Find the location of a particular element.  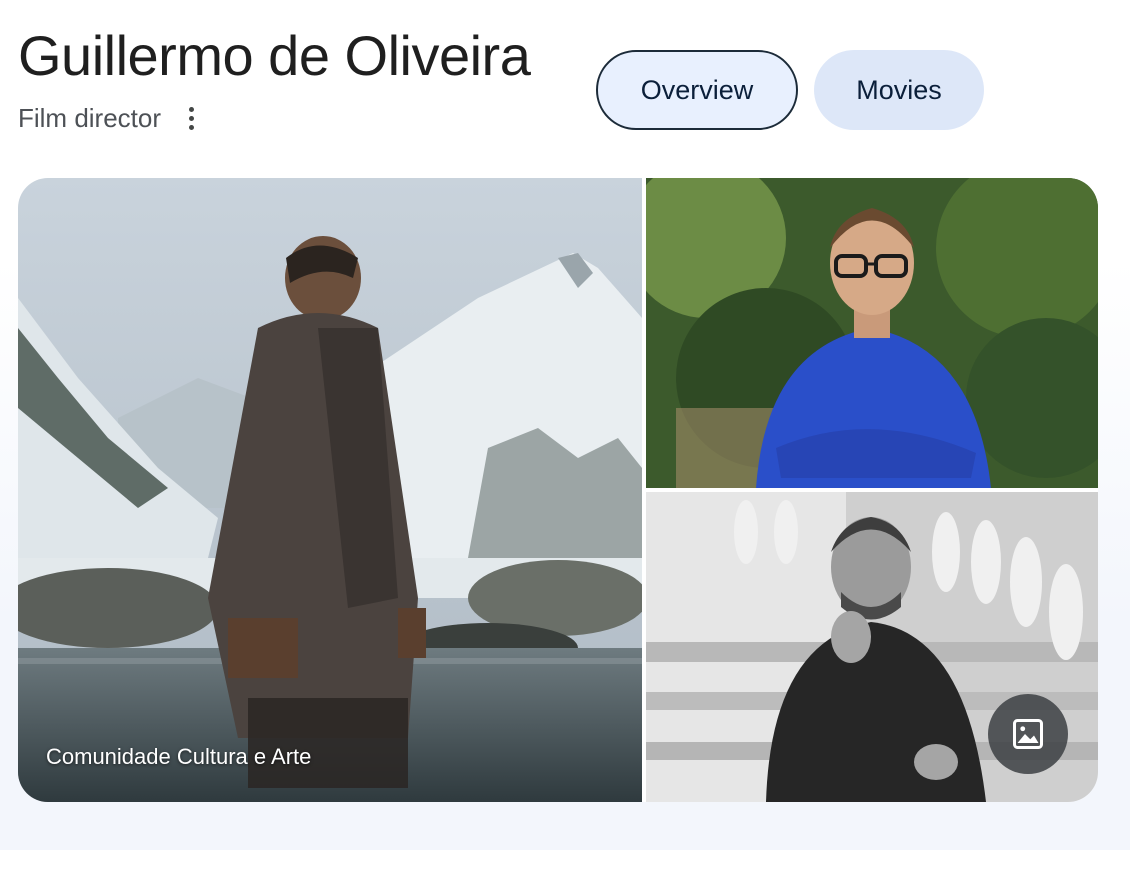

tab-overview-label: Overview is located at coordinates (697, 89).